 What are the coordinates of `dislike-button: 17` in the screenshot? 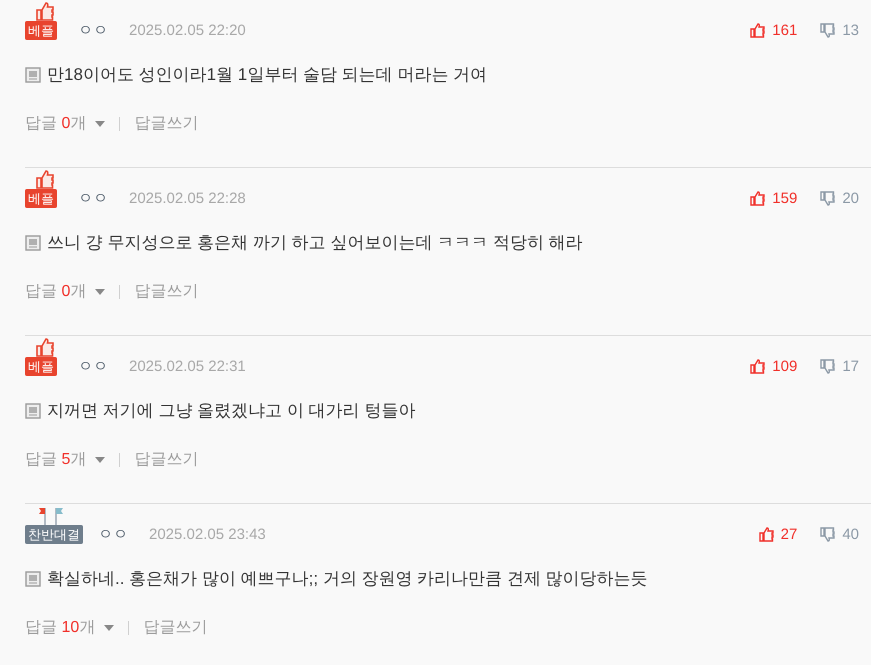 It's located at (839, 366).